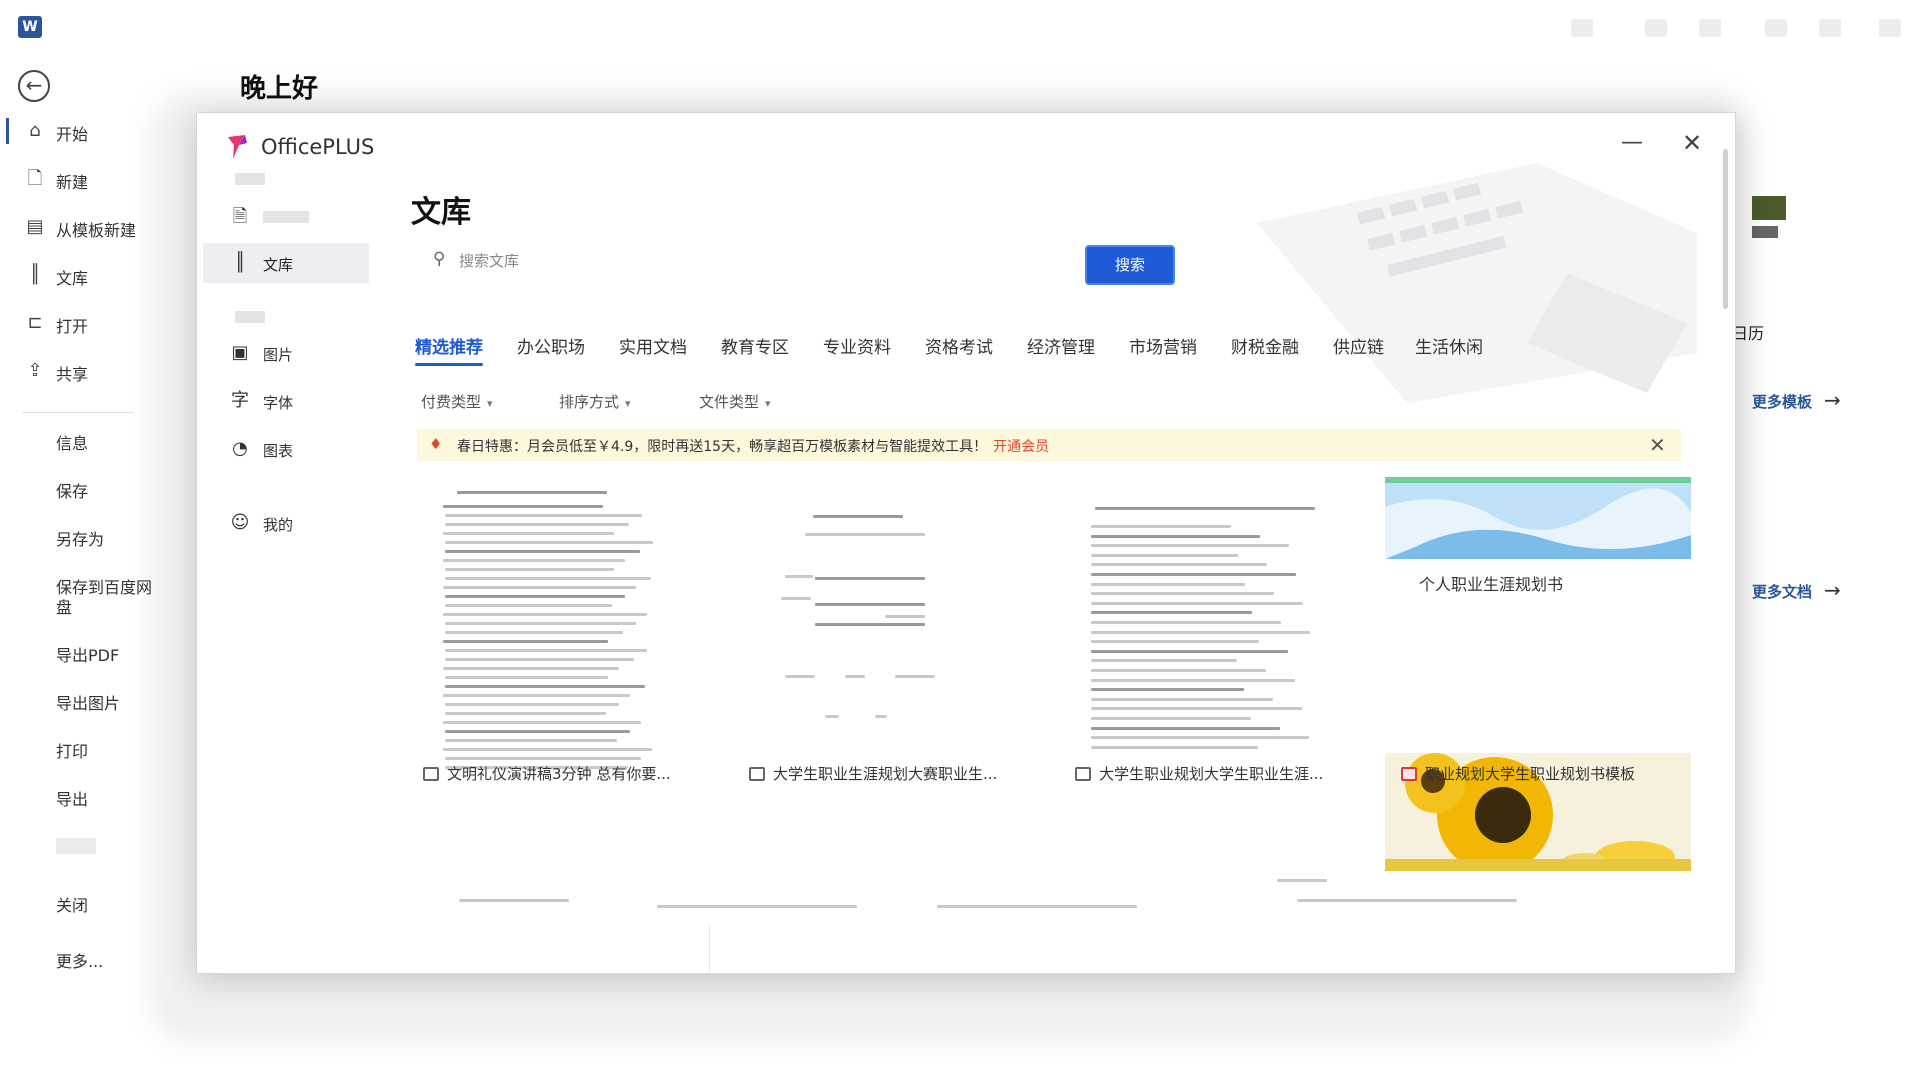 This screenshot has height=1080, width=1920. Describe the element at coordinates (286, 263) in the screenshot. I see `sidebar-item-library: ║ 文库` at that location.